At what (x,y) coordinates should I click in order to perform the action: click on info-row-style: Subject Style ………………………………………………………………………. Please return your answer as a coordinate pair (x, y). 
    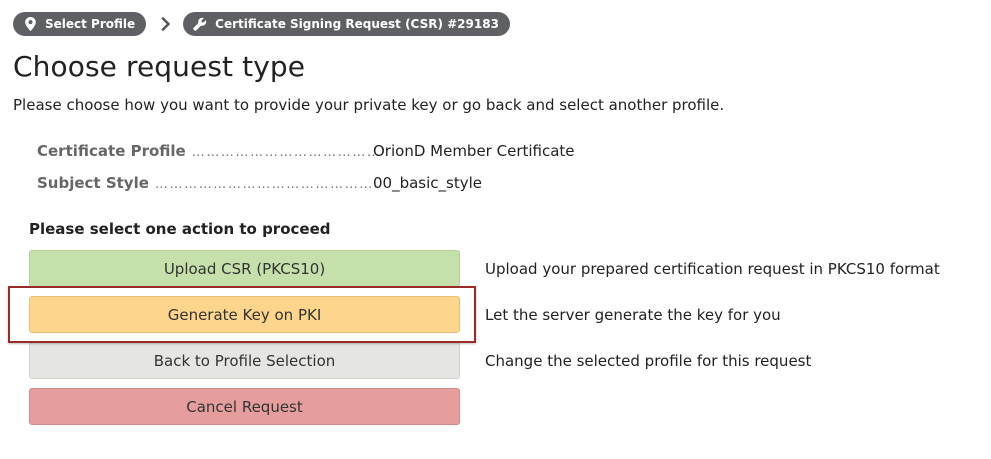
    Looking at the image, I should click on (317, 190).